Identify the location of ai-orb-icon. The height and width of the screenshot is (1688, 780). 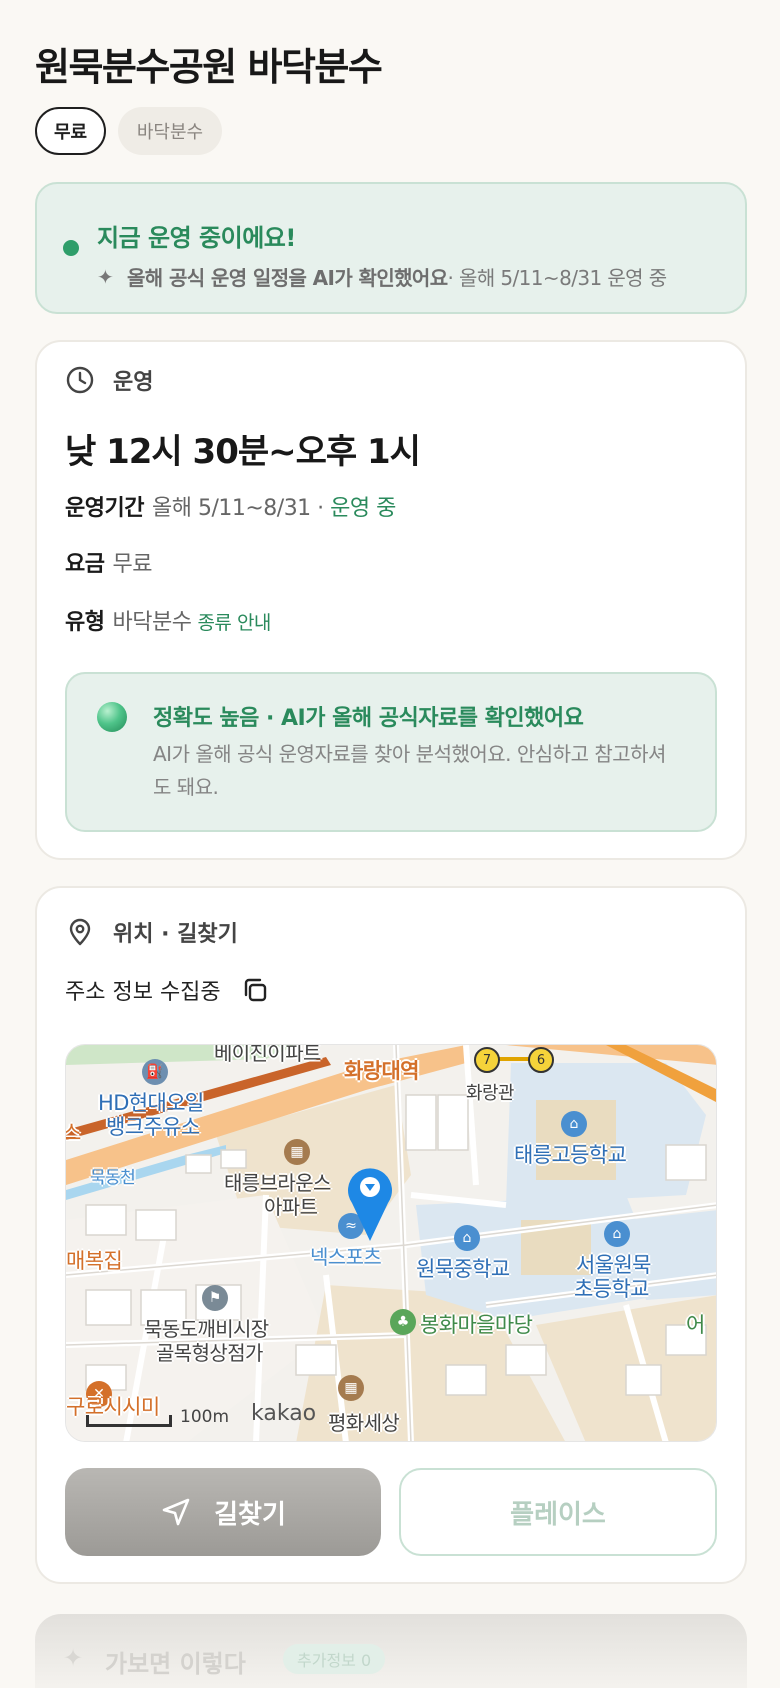
(112, 717).